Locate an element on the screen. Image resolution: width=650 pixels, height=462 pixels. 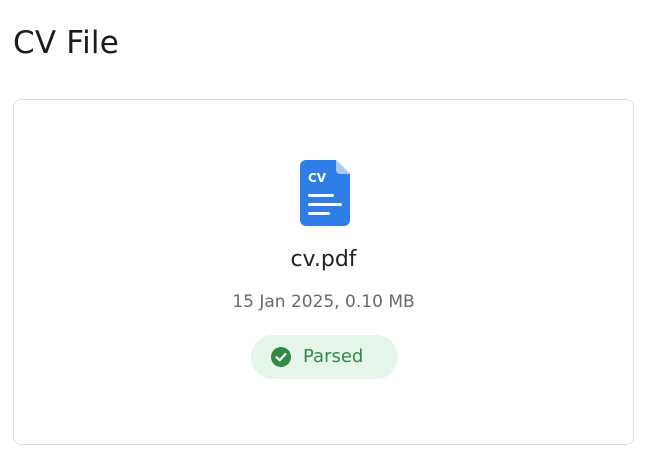
svg-text: CV is located at coordinates (317, 178).